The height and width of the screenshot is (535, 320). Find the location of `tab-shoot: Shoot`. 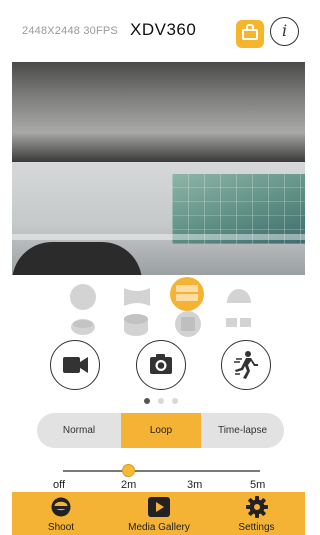

tab-shoot: Shoot is located at coordinates (61, 513).